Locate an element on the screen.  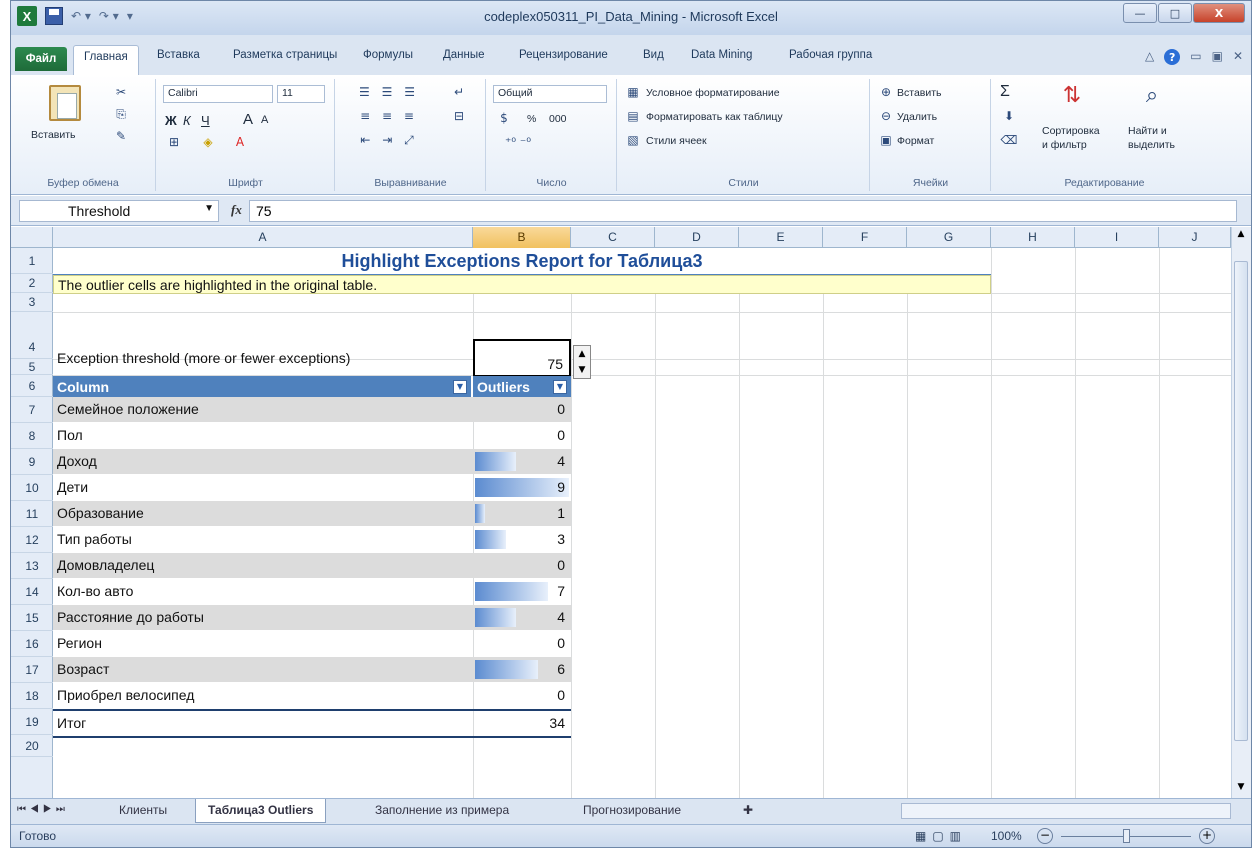
col-header-j: J is located at coordinates (1195, 237).